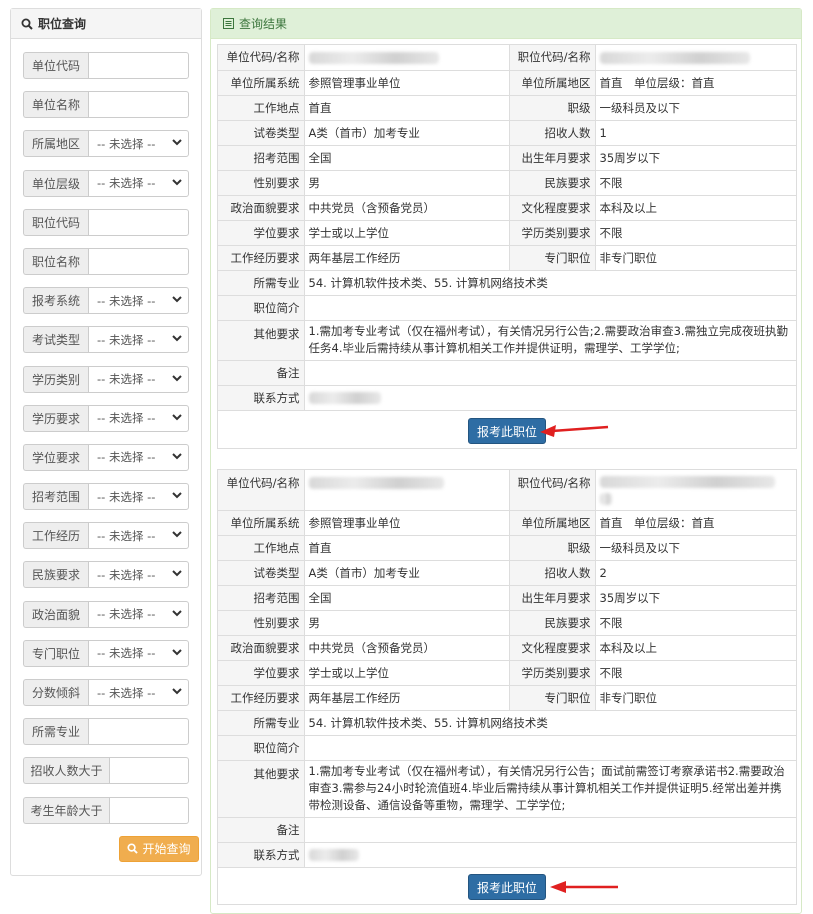 The height and width of the screenshot is (914, 813). What do you see at coordinates (55, 418) in the screenshot?
I see `filter-label: 学历要求` at bounding box center [55, 418].